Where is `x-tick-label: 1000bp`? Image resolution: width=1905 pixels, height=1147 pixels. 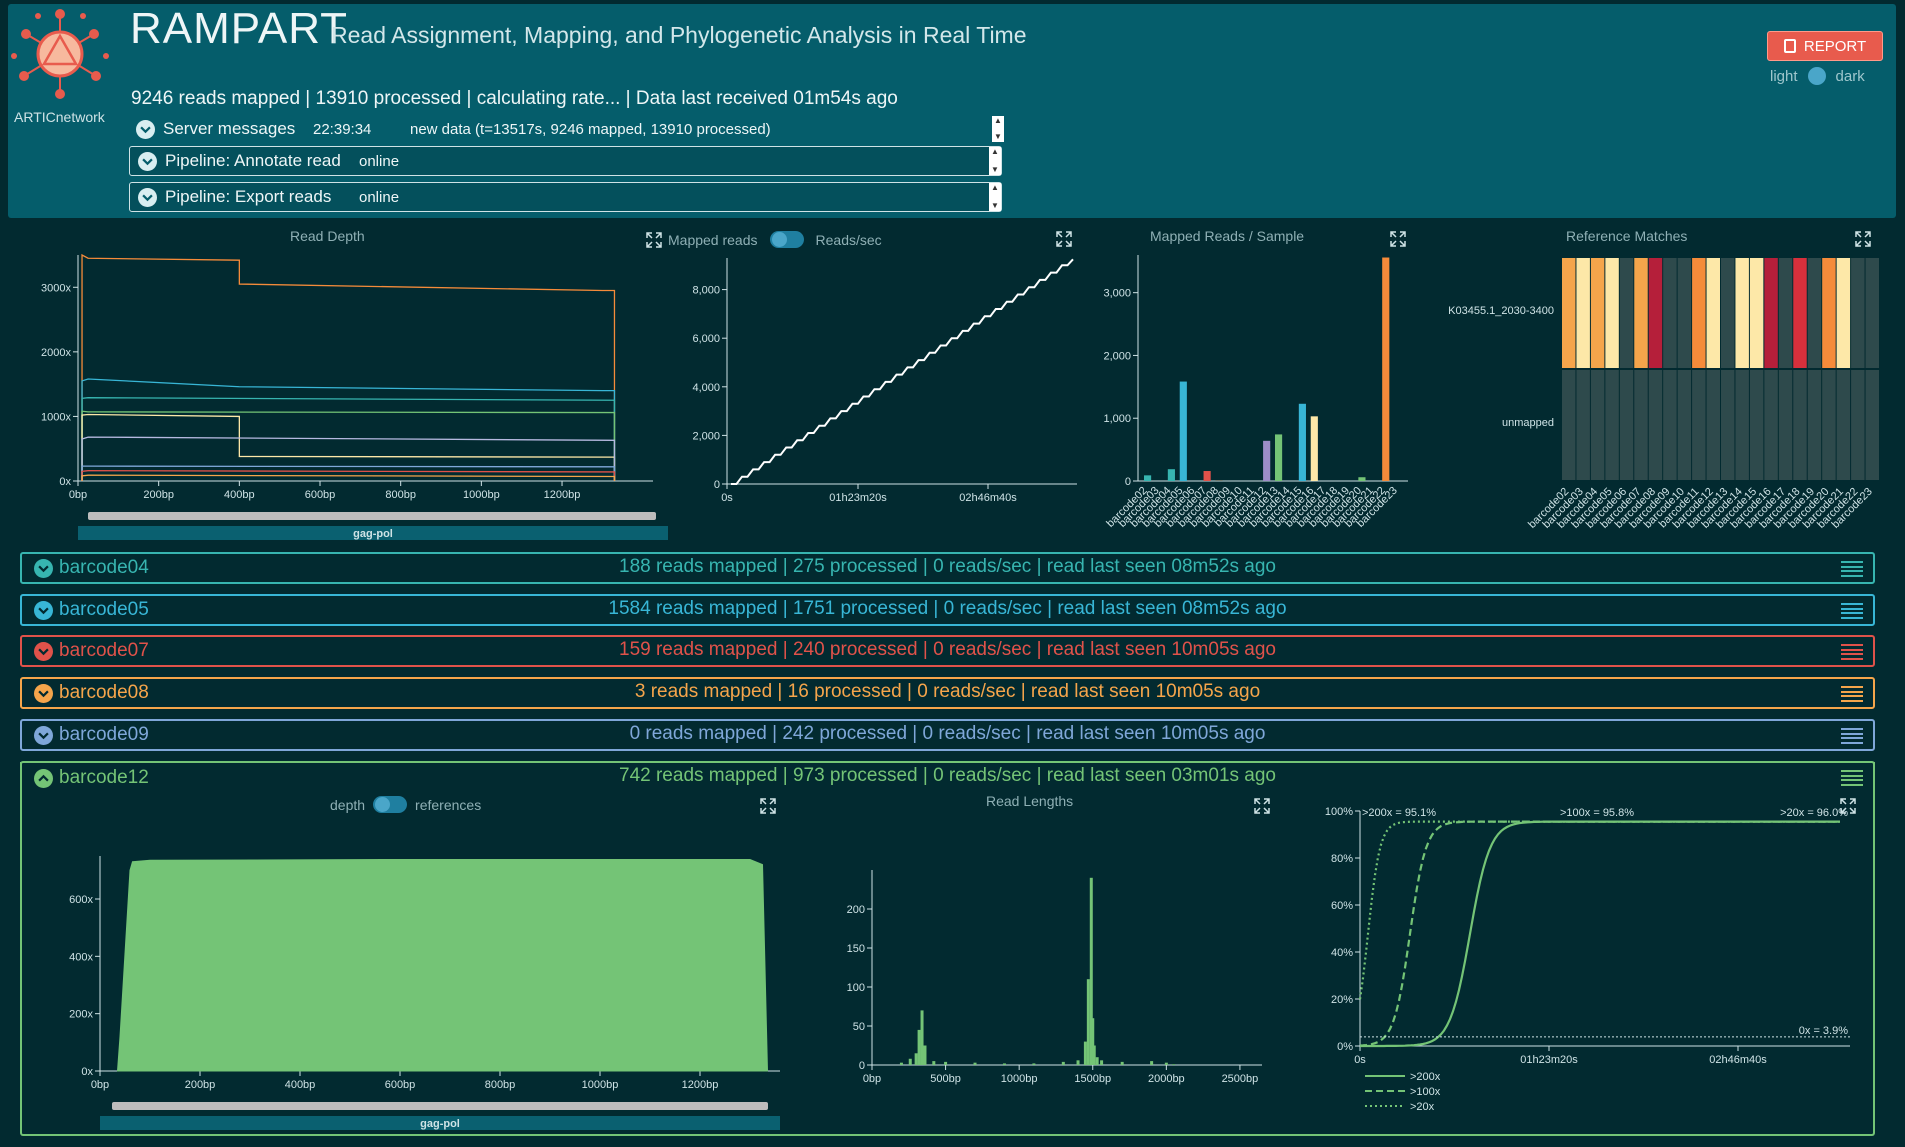
x-tick-label: 1000bp is located at coordinates (481, 495).